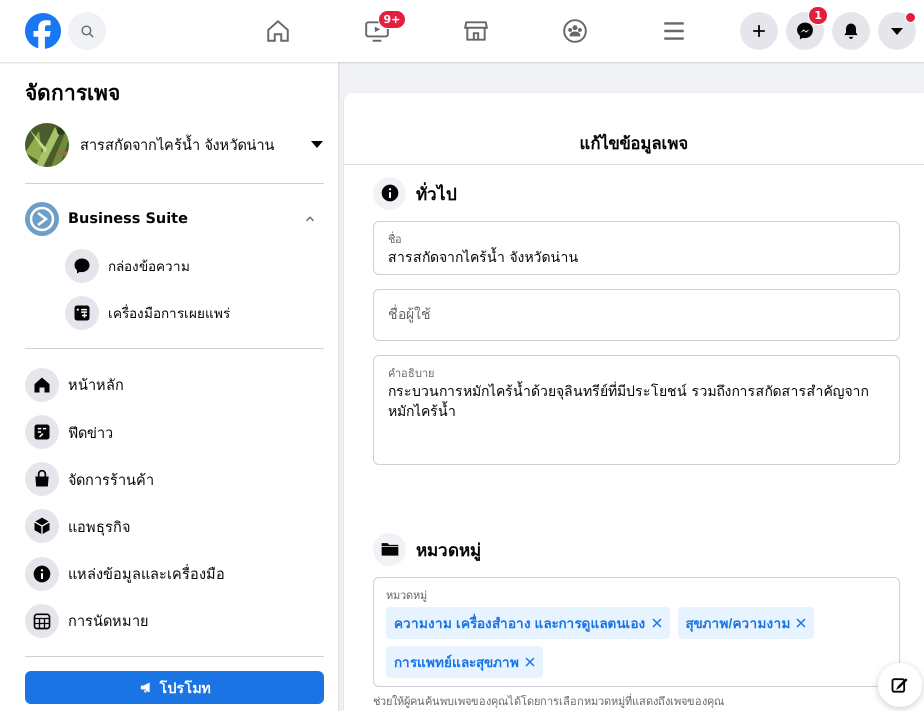 Image resolution: width=924 pixels, height=711 pixels. I want to click on folder-icon, so click(389, 549).